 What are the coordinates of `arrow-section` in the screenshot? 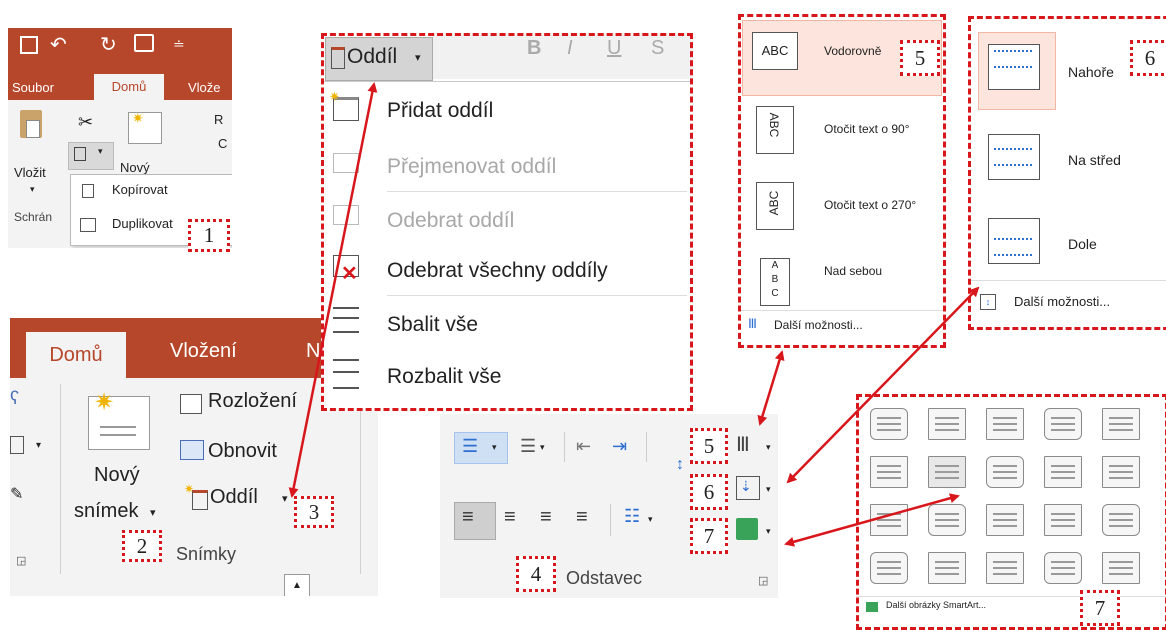 It's located at (333, 290).